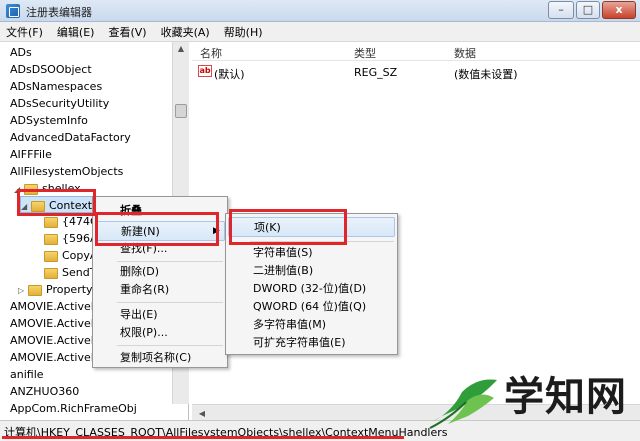 The image size is (640, 441). What do you see at coordinates (311, 325) in the screenshot?
I see `submenu-item-multi-string-value: 多字符串值(M)` at bounding box center [311, 325].